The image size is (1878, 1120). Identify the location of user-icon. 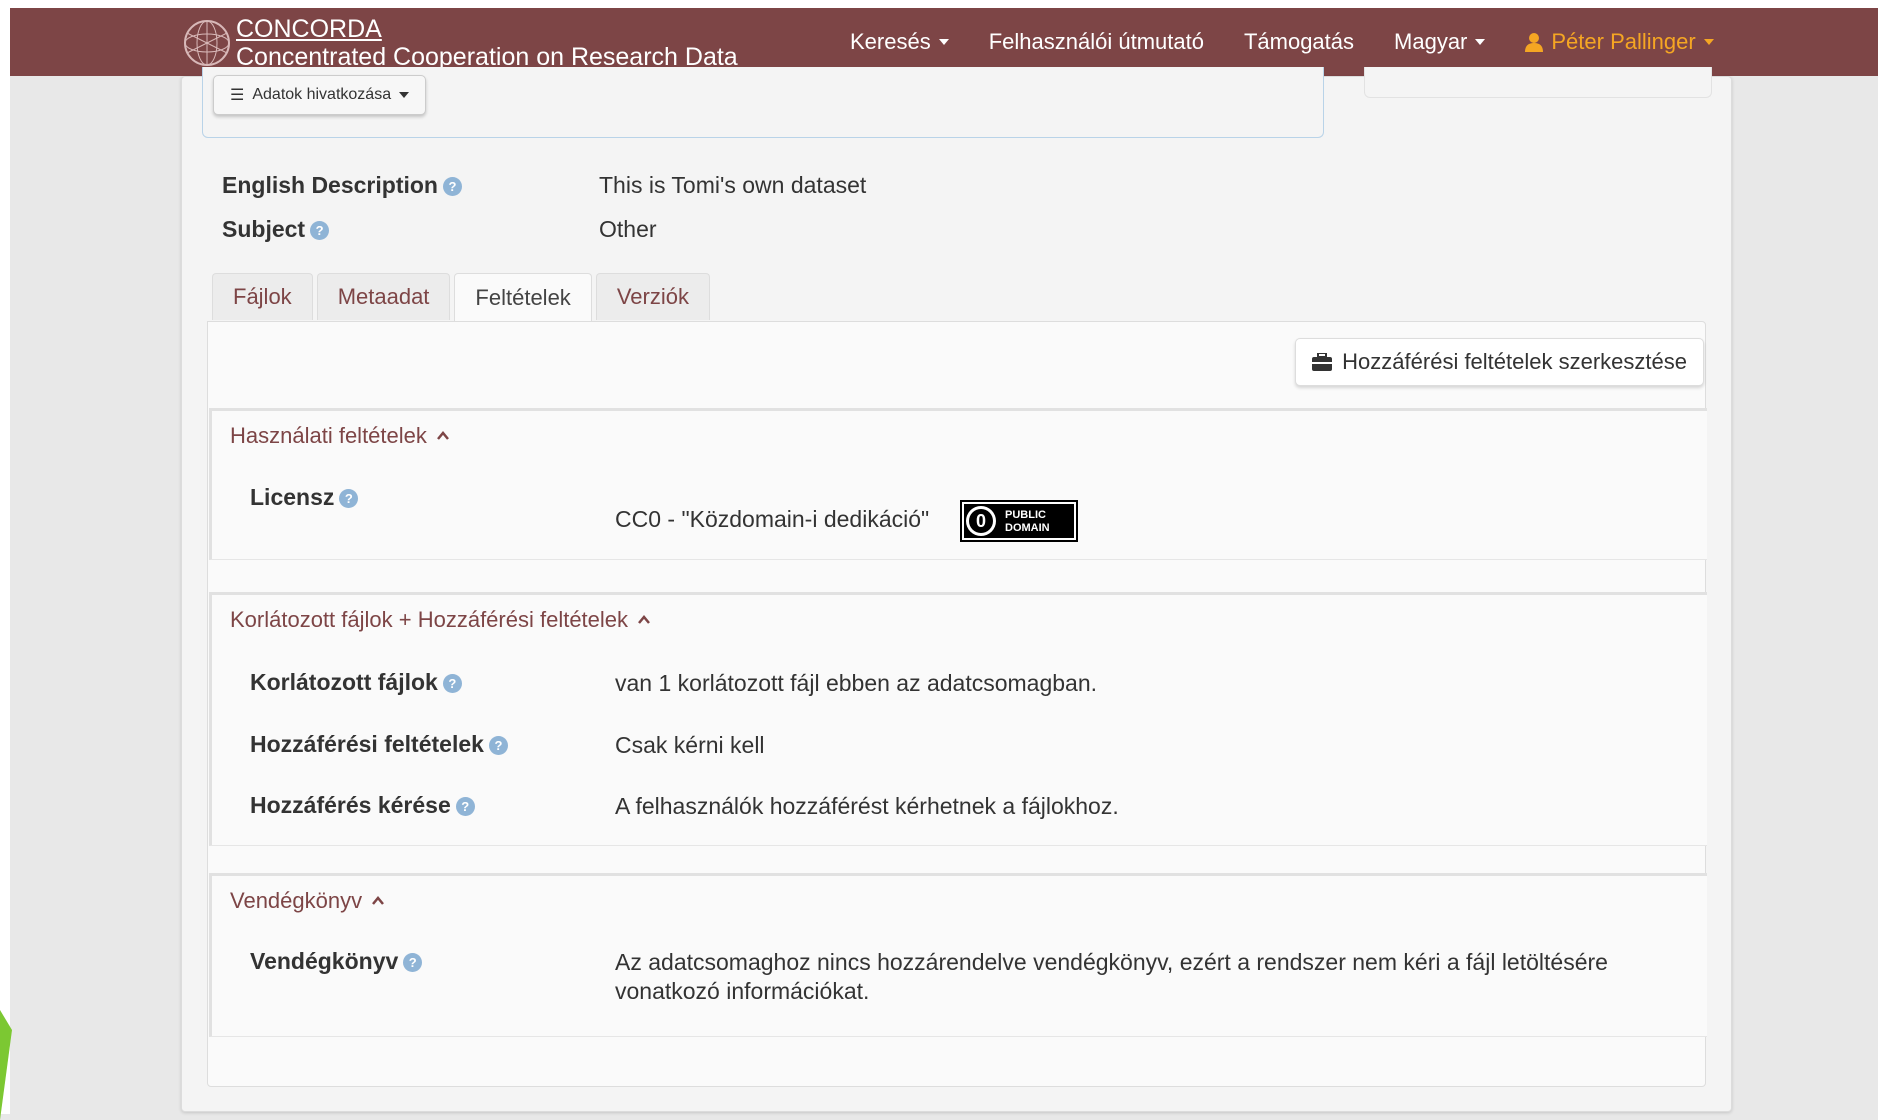
(1534, 42).